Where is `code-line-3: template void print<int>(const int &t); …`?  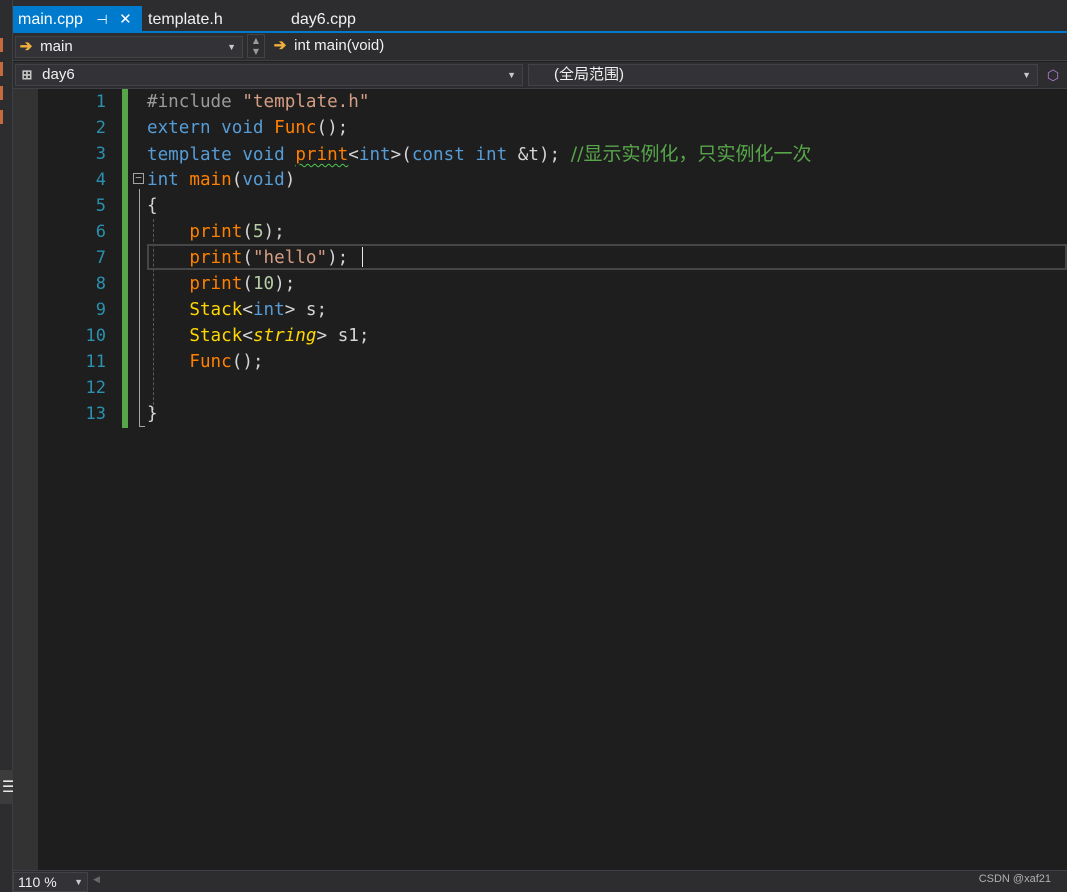 code-line-3: template void print<int>(const int &t); … is located at coordinates (479, 154).